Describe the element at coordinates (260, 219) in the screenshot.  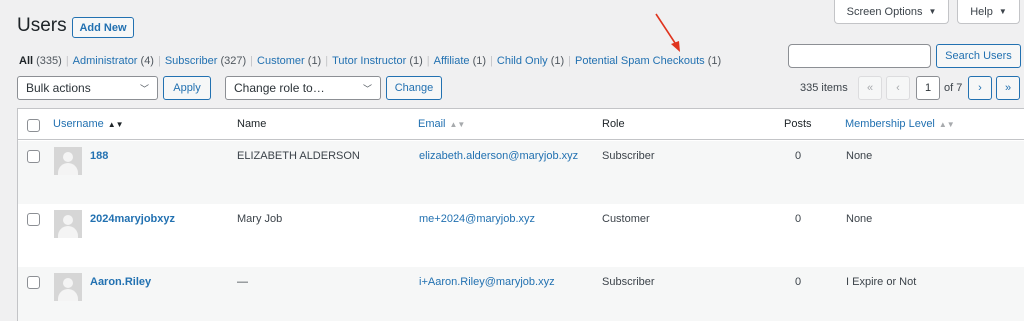
I see `user-name: Mary Job` at that location.